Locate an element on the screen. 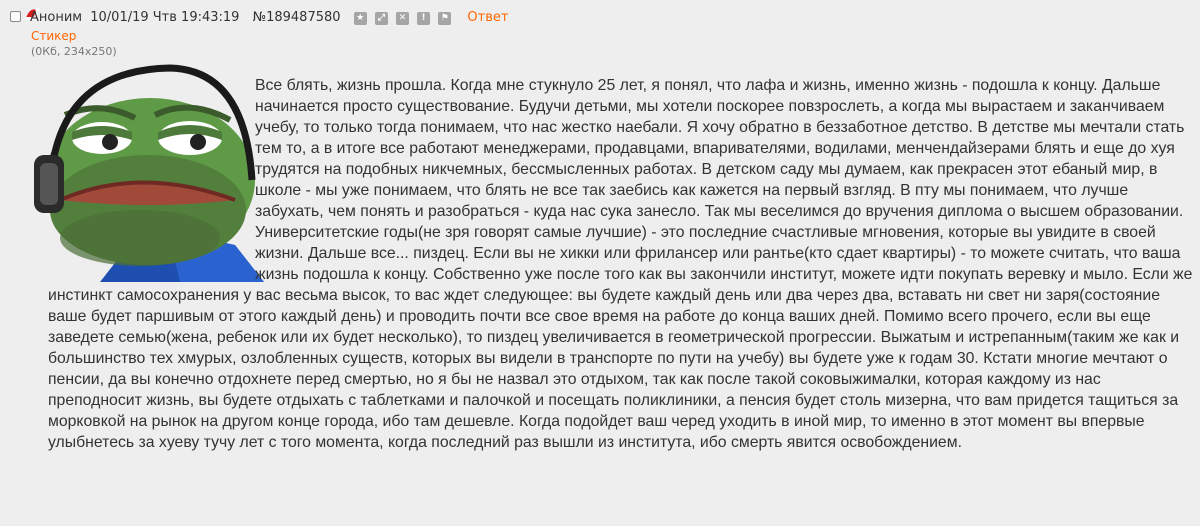 The height and width of the screenshot is (526, 1200). flag-icon: ⚑ is located at coordinates (445, 18).